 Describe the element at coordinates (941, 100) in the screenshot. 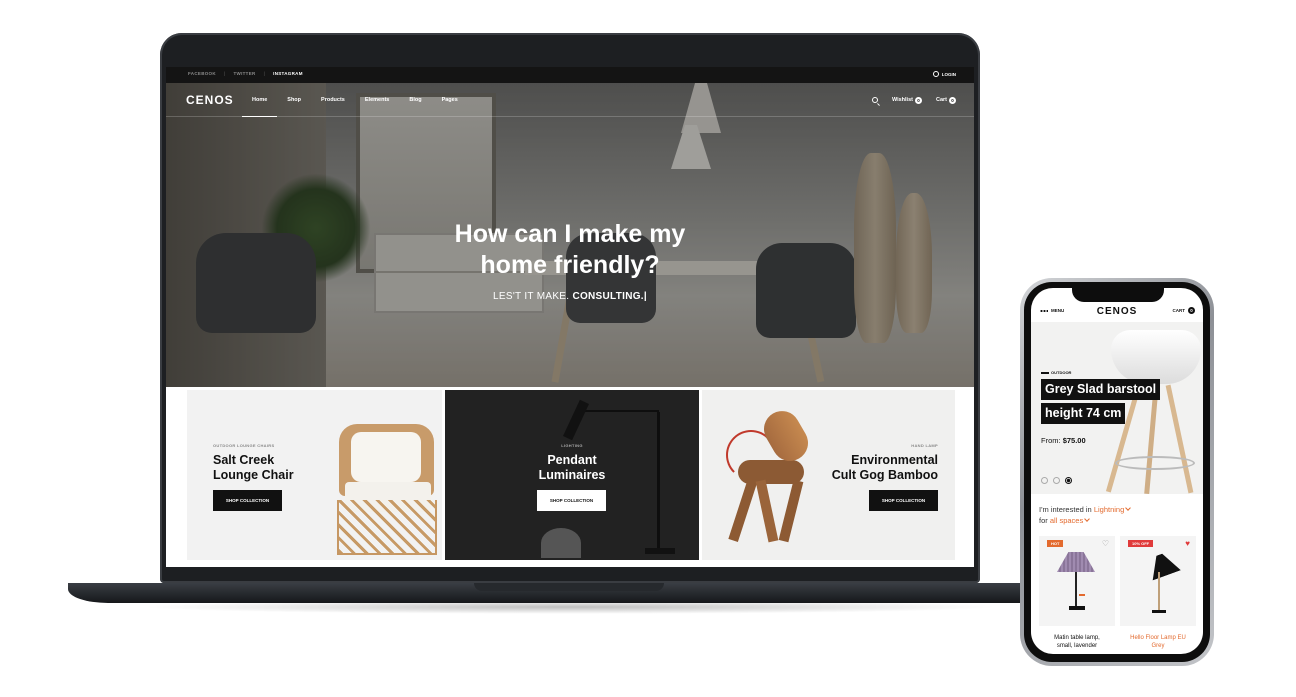

I see `cart-label: Cart` at that location.